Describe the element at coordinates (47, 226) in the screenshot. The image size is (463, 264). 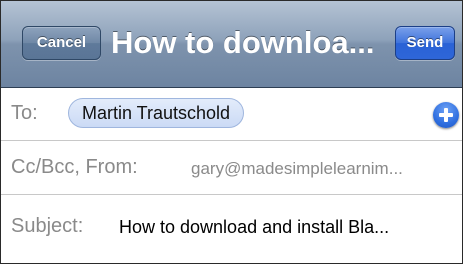
I see `subject-label: Subject:` at that location.